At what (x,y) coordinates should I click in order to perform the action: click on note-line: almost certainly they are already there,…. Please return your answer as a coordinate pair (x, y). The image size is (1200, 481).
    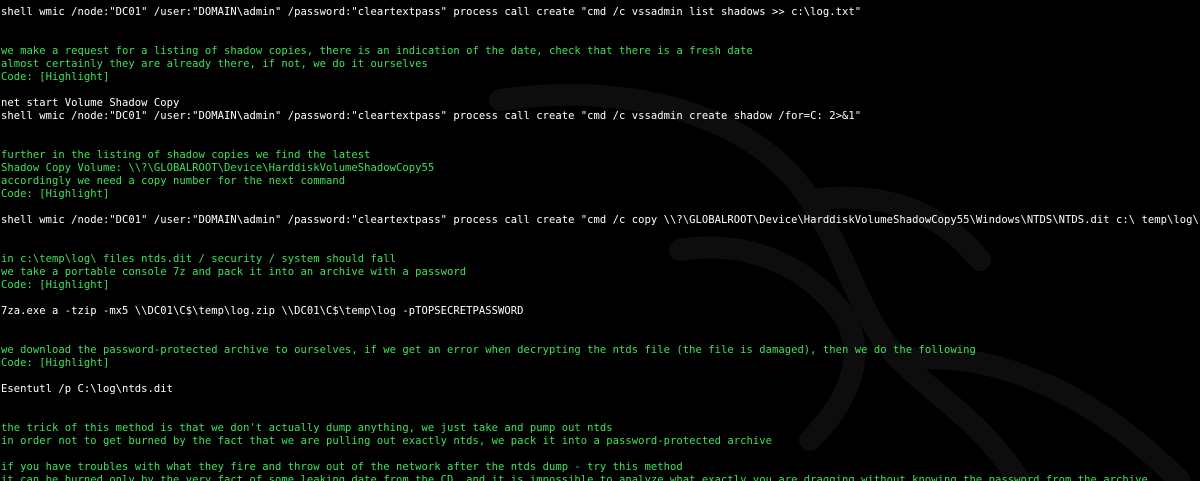
    Looking at the image, I should click on (214, 64).